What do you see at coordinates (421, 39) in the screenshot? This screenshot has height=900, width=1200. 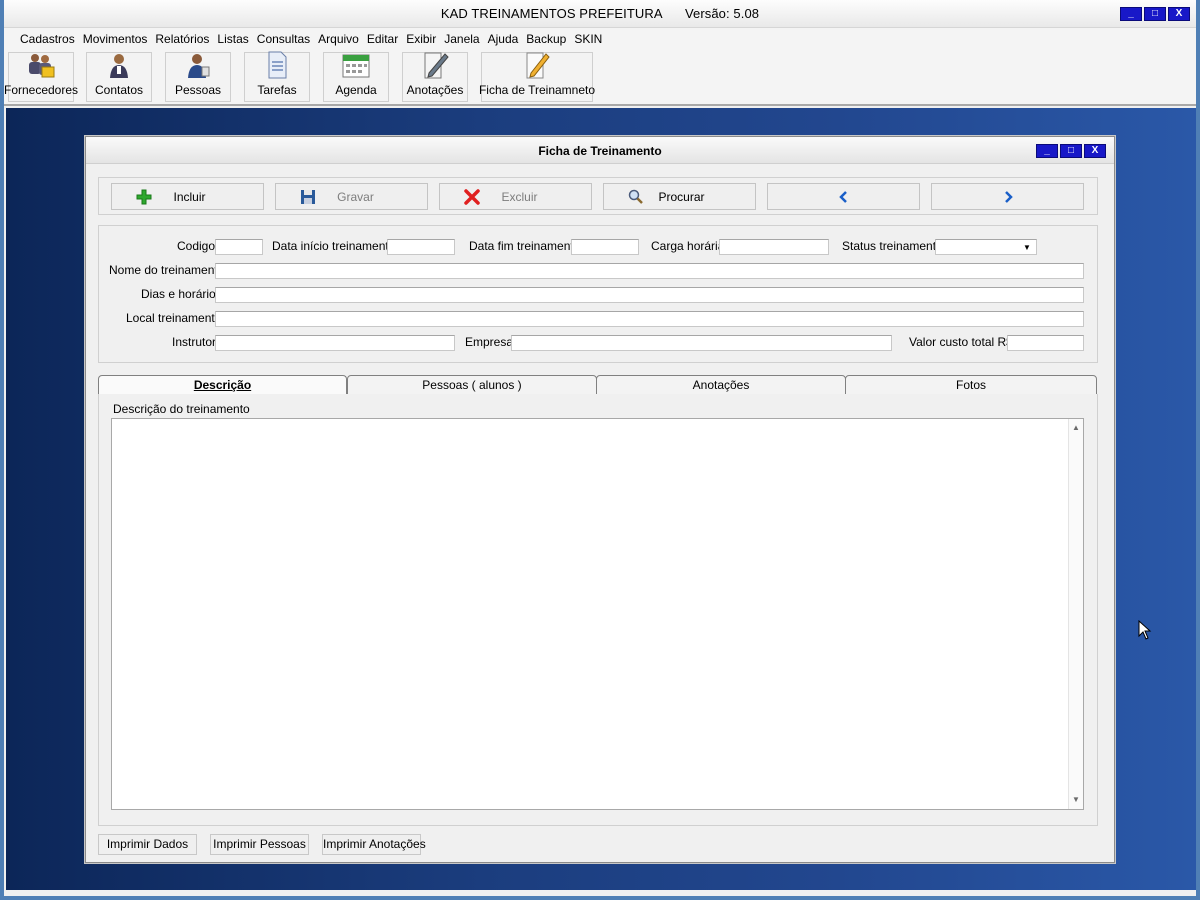 I see `menu-exibir: Exibir` at bounding box center [421, 39].